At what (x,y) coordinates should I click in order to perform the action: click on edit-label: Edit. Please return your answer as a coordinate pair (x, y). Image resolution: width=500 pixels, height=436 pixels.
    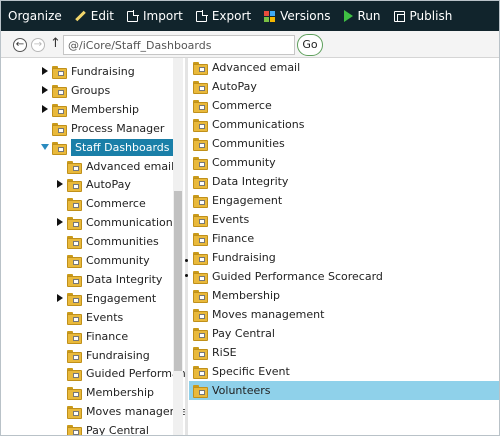
    Looking at the image, I should click on (102, 16).